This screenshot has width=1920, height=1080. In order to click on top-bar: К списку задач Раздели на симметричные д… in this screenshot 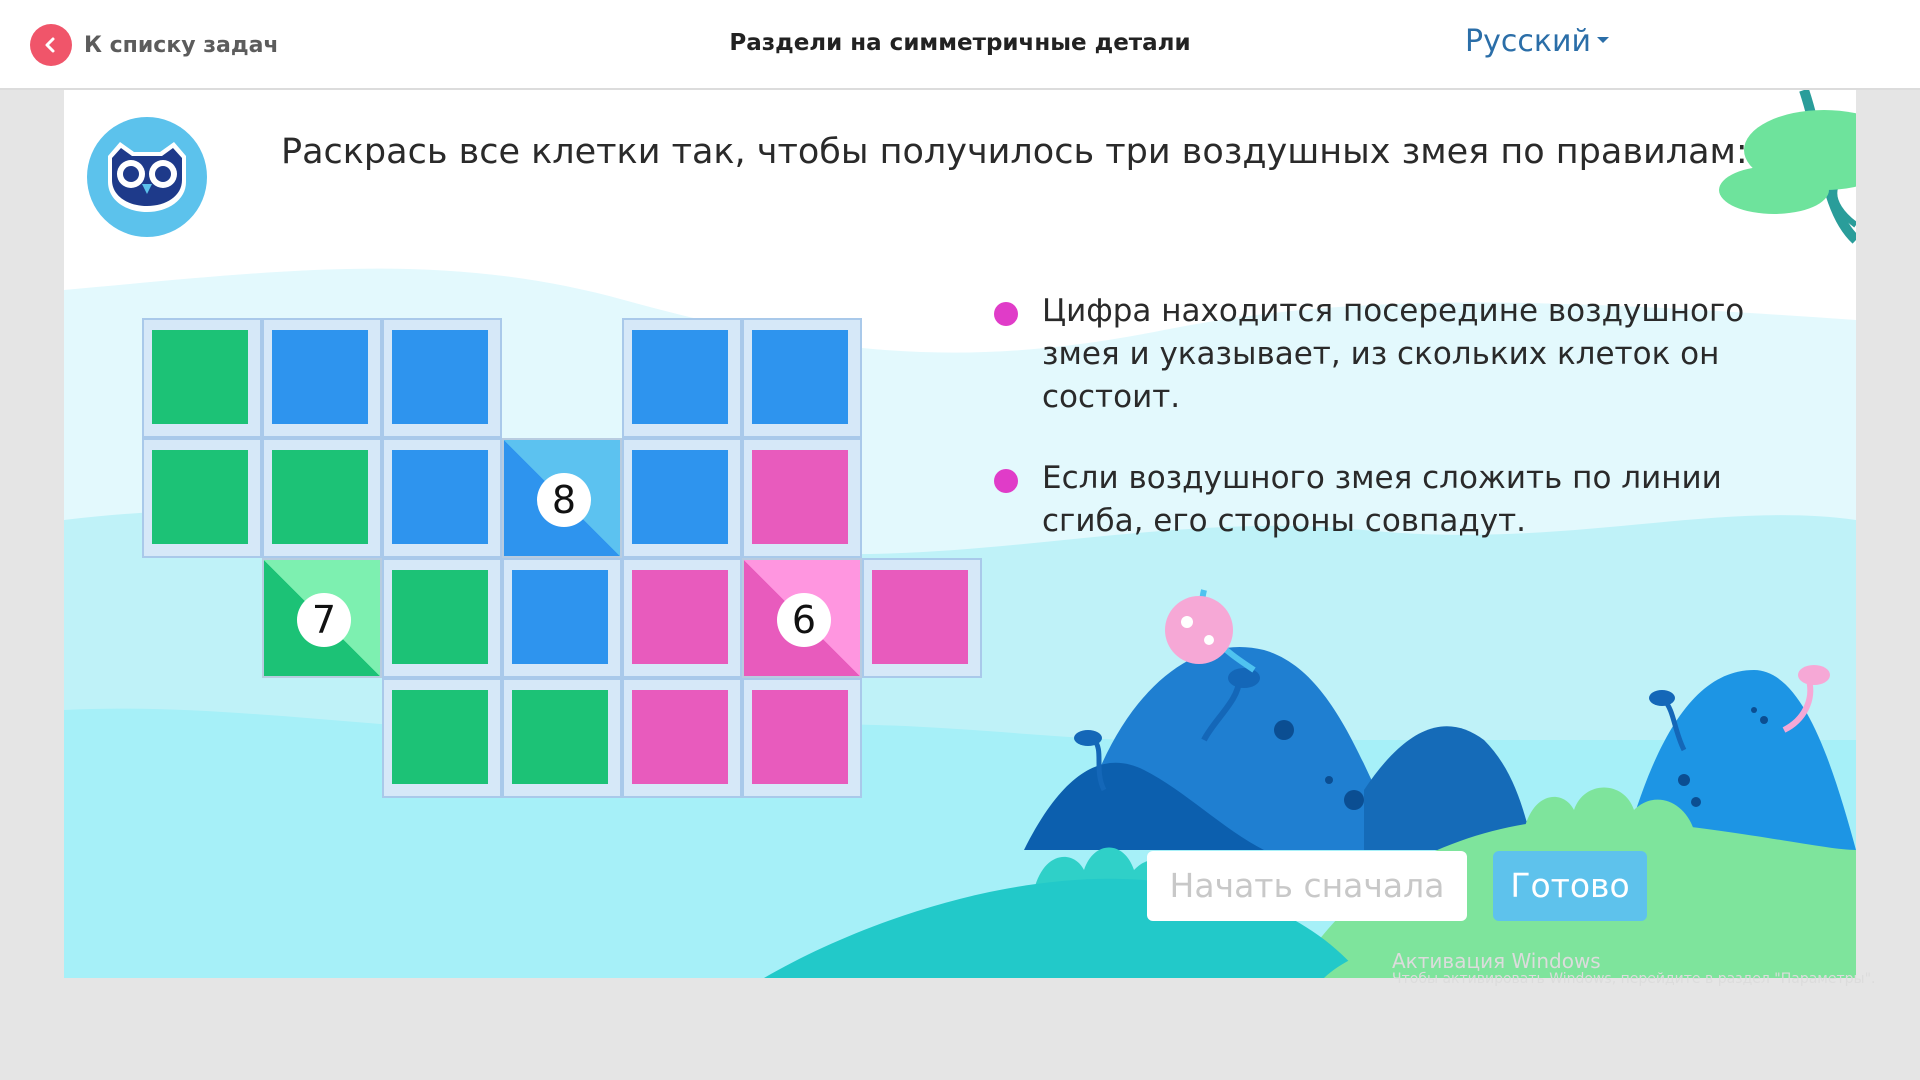, I will do `click(960, 45)`.